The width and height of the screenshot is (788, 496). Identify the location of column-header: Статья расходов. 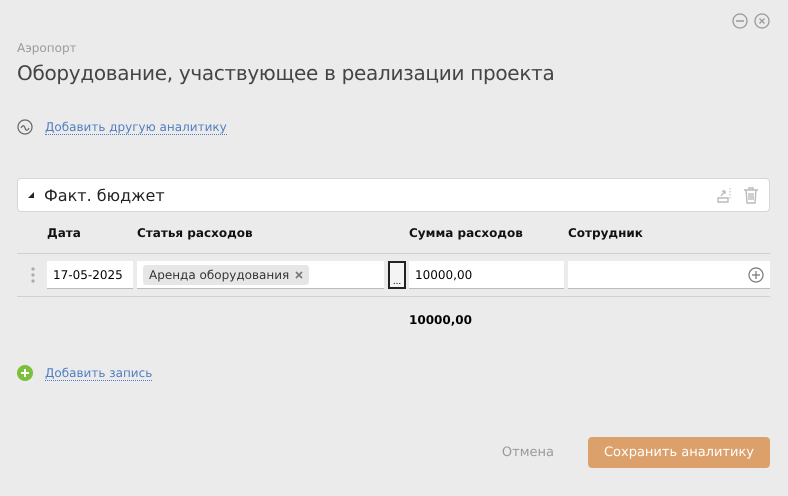
(195, 233).